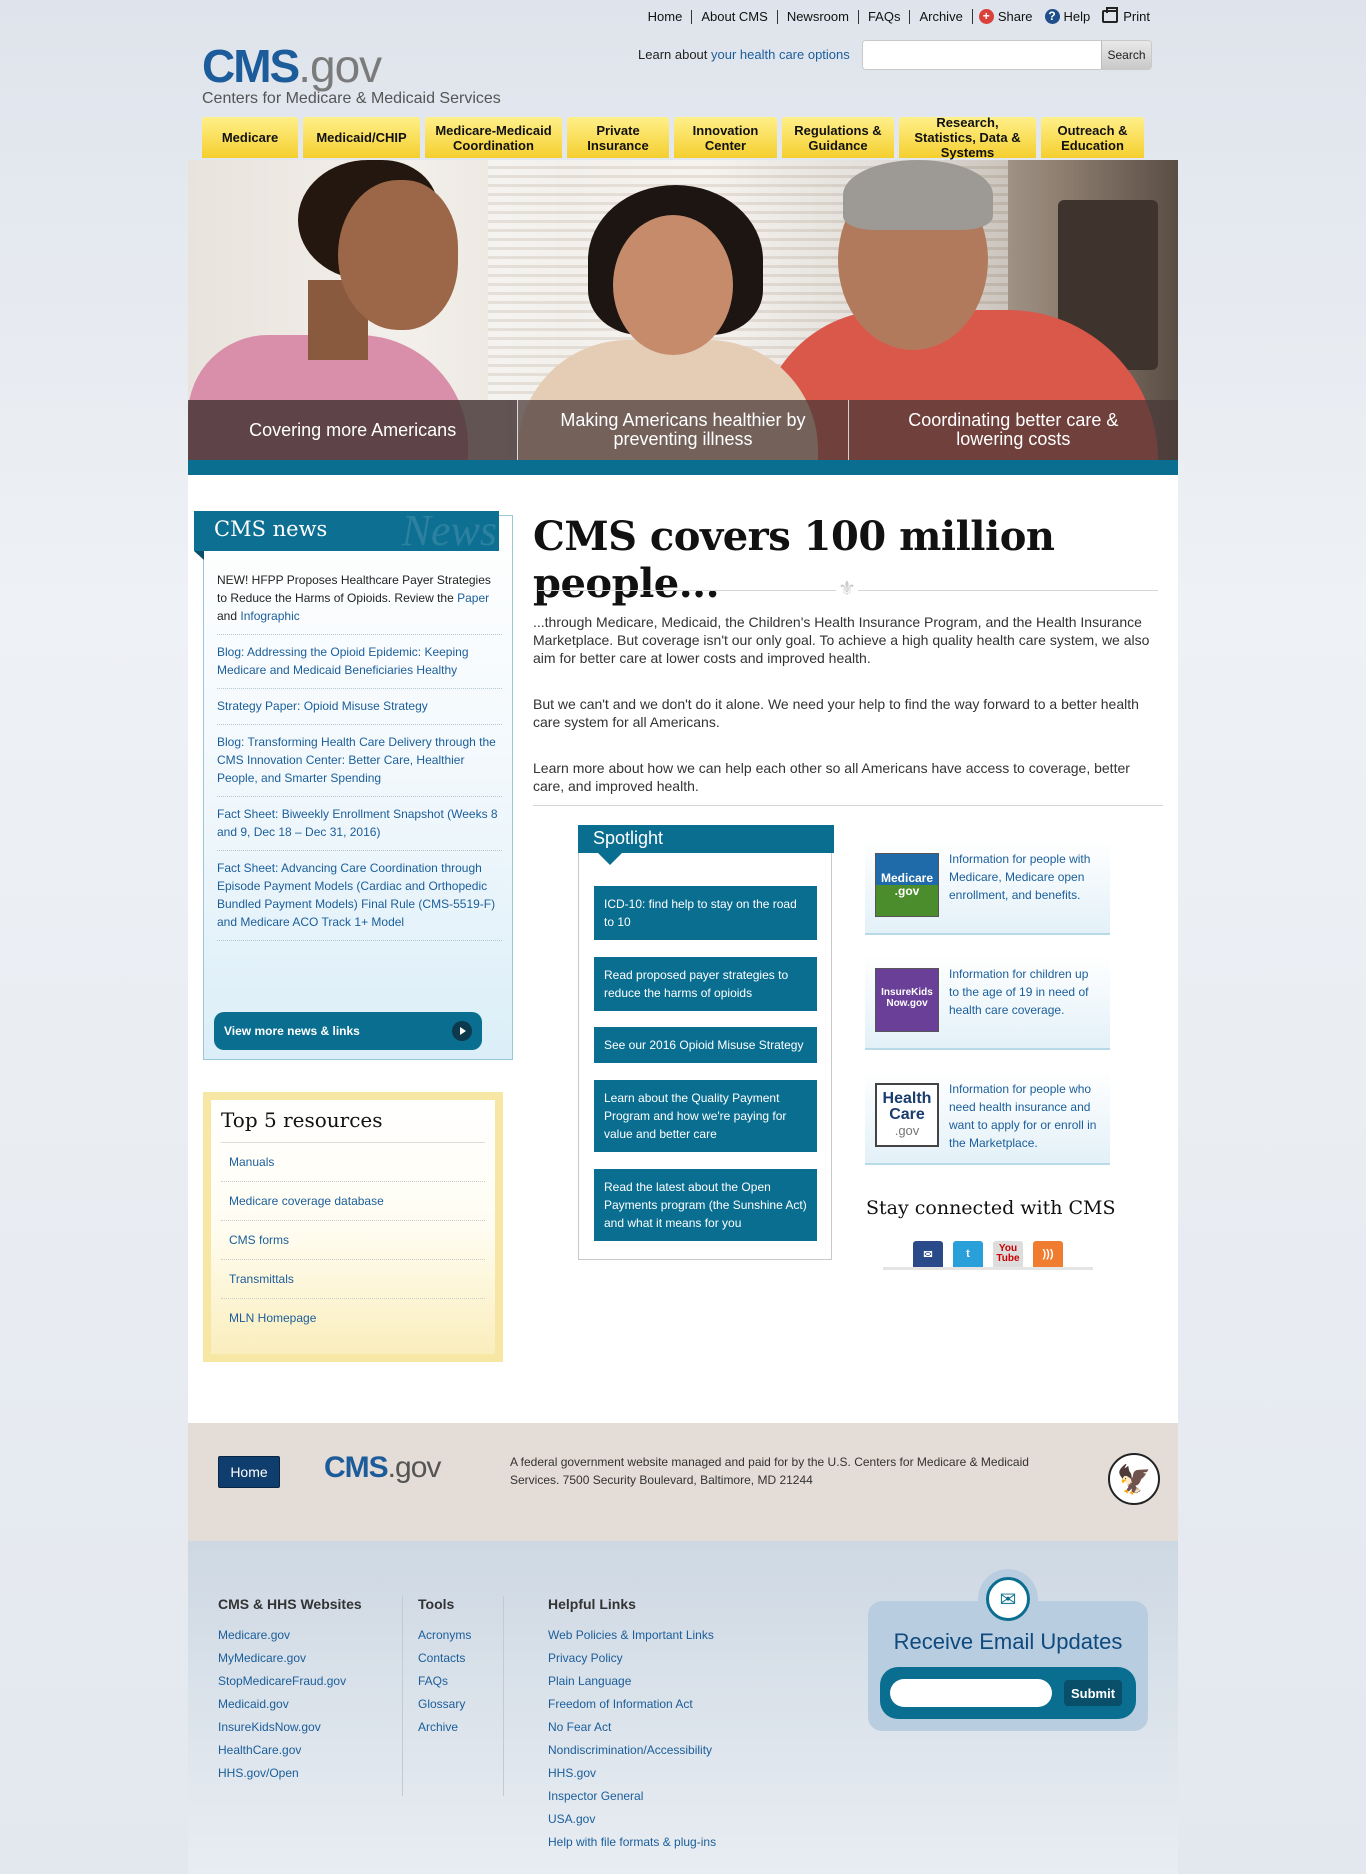 The height and width of the screenshot is (1874, 1366). Describe the element at coordinates (292, 1031) in the screenshot. I see `view-more-news-label: View more news & links` at that location.